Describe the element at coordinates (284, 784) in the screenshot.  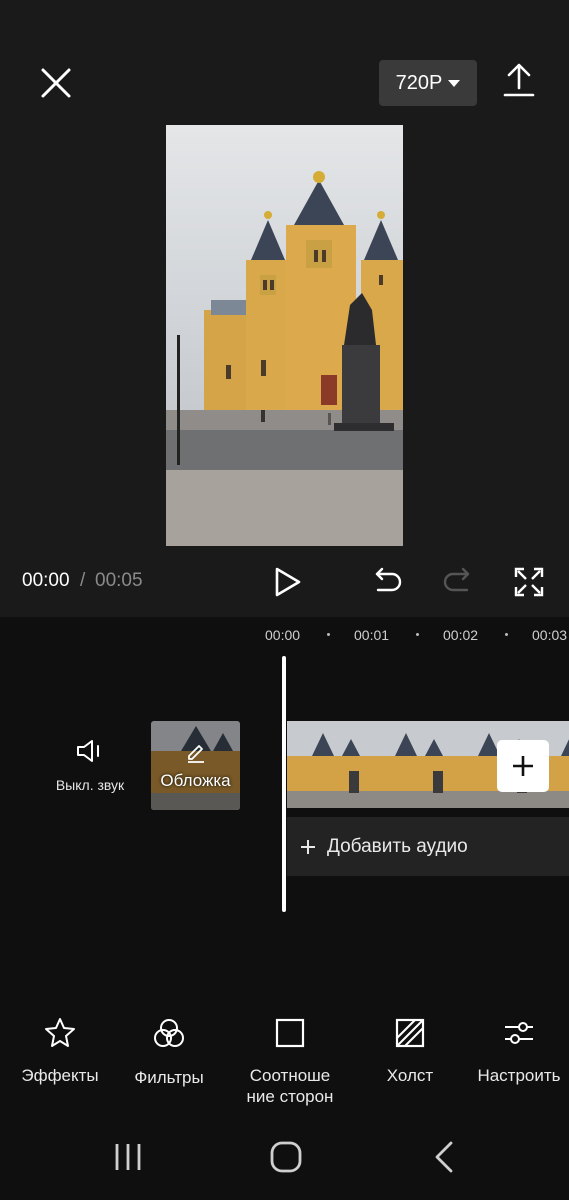
I see `playhead` at that location.